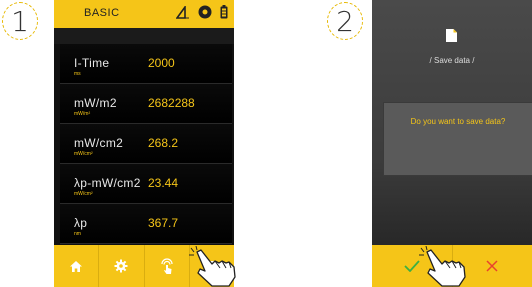 The width and height of the screenshot is (532, 287). I want to click on touch-button, so click(167, 266).